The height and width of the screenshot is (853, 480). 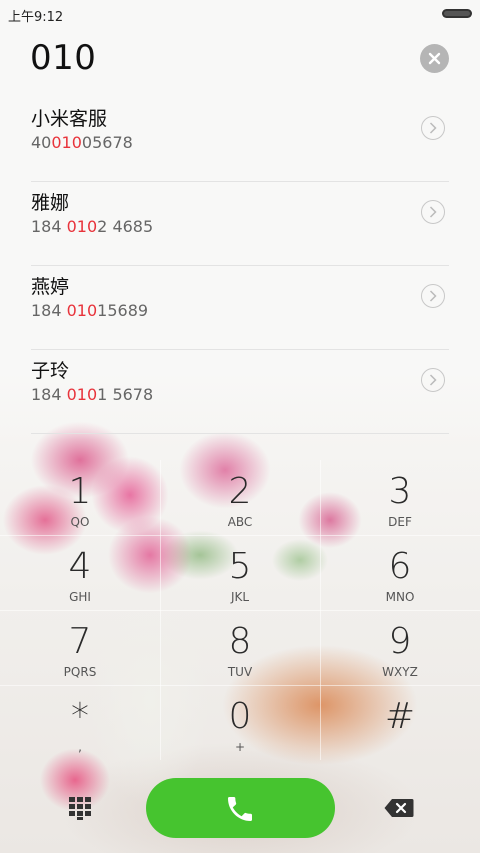 I want to click on key-letters: QO, so click(x=80, y=522).